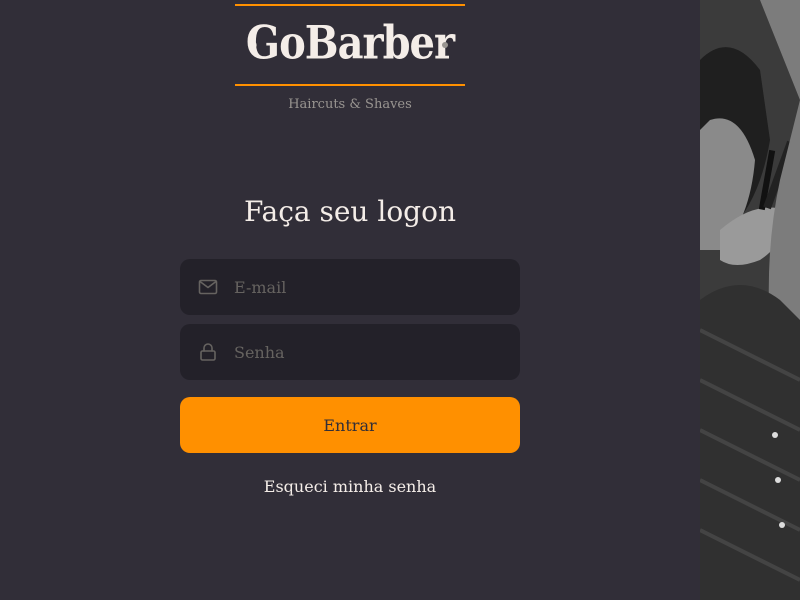  I want to click on brand-name: GoBarber, so click(350, 43).